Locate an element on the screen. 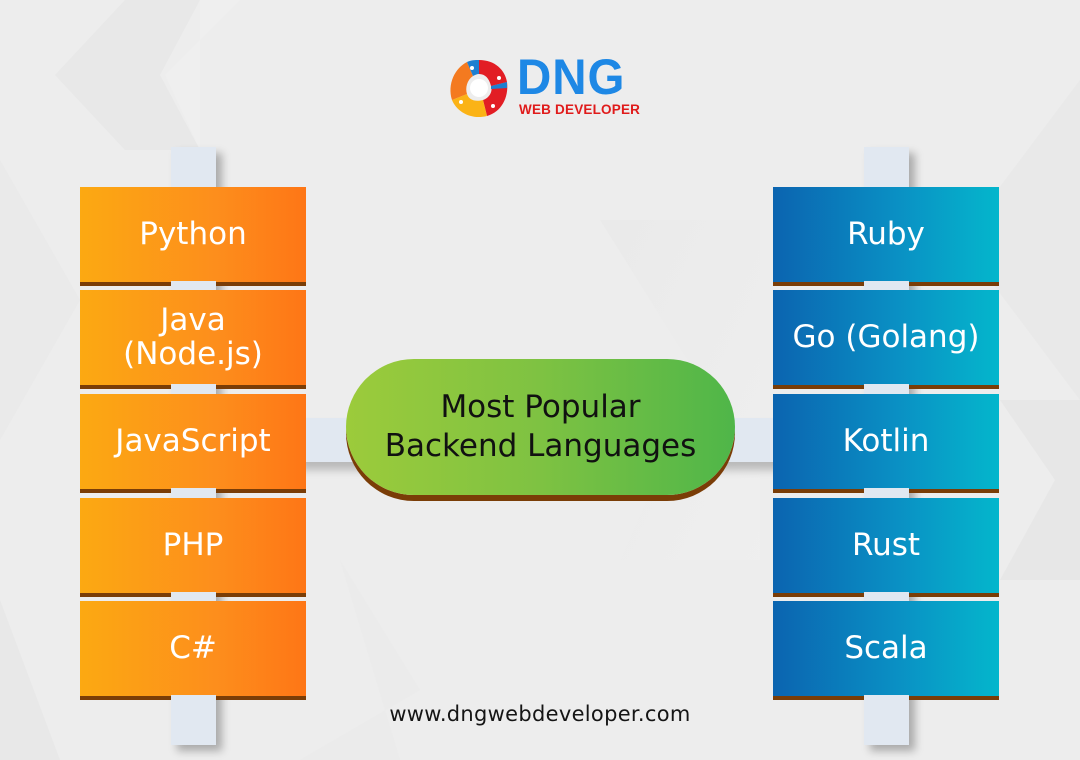  right-item-label: Ruby is located at coordinates (886, 233).